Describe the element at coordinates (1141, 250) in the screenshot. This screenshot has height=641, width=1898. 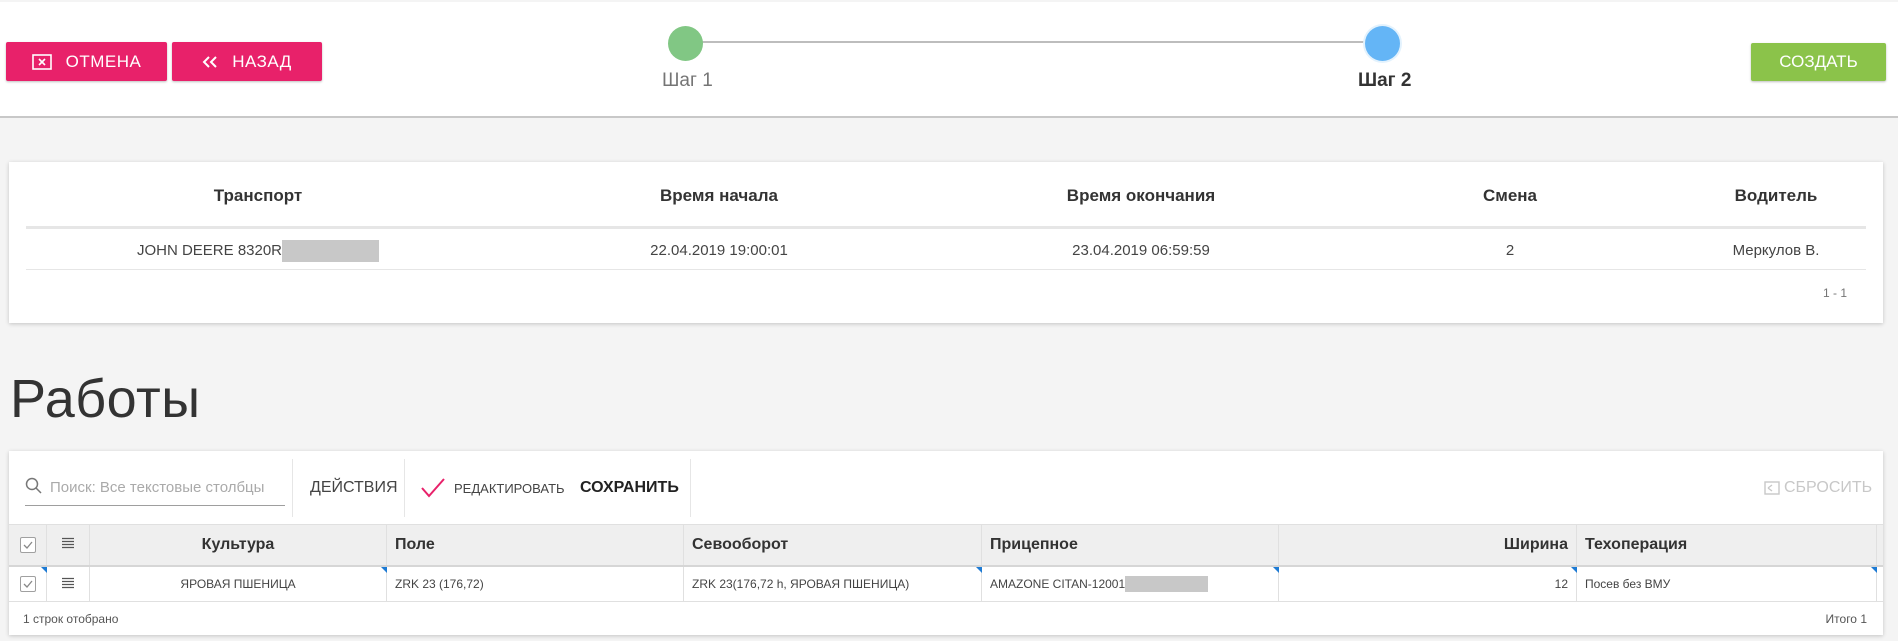
I see `end-time-cell: 23.04.2019 06:59:59` at that location.